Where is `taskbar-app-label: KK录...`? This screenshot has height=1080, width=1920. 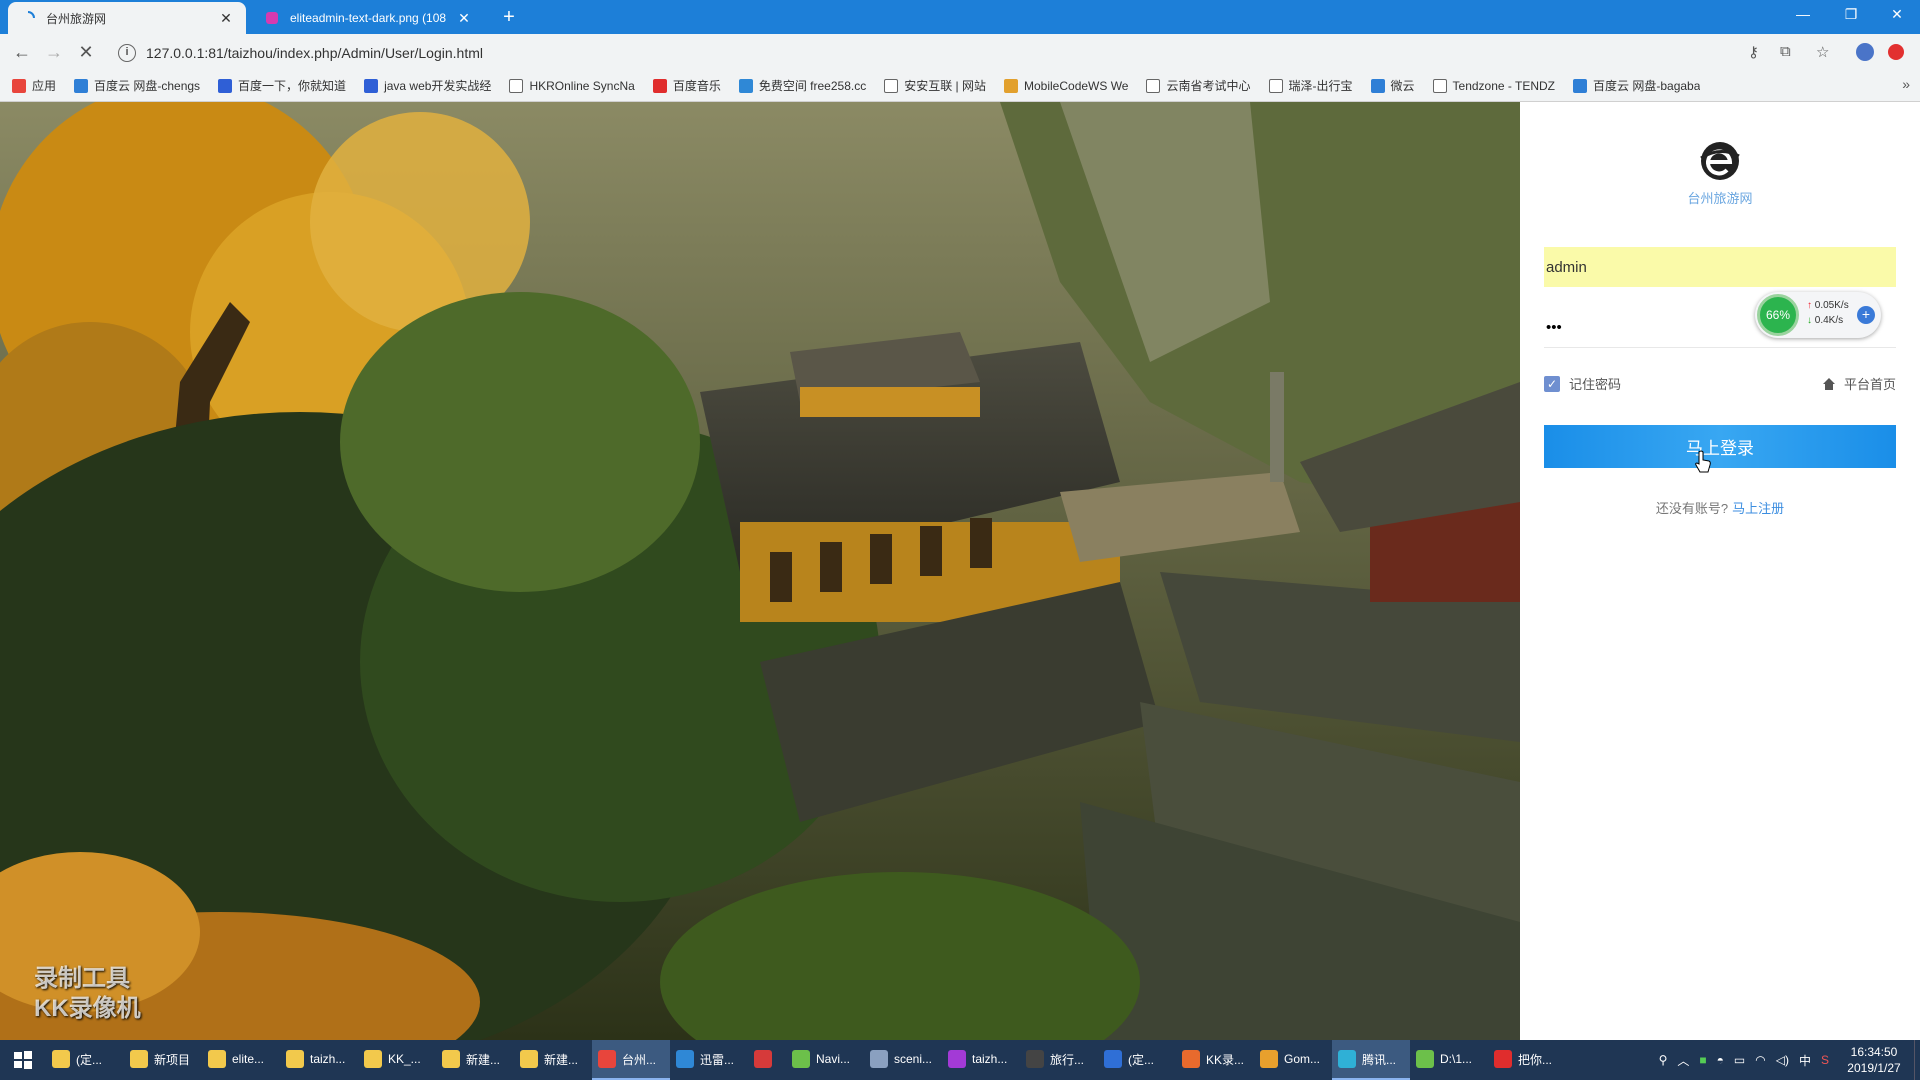 taskbar-app-label: KK录... is located at coordinates (1225, 1059).